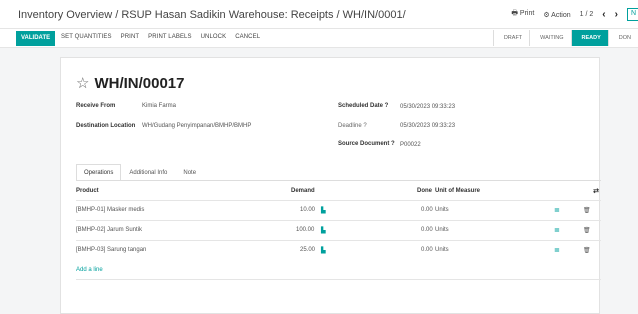 The height and width of the screenshot is (314, 638). What do you see at coordinates (561, 15) in the screenshot?
I see `action-label: Action` at bounding box center [561, 15].